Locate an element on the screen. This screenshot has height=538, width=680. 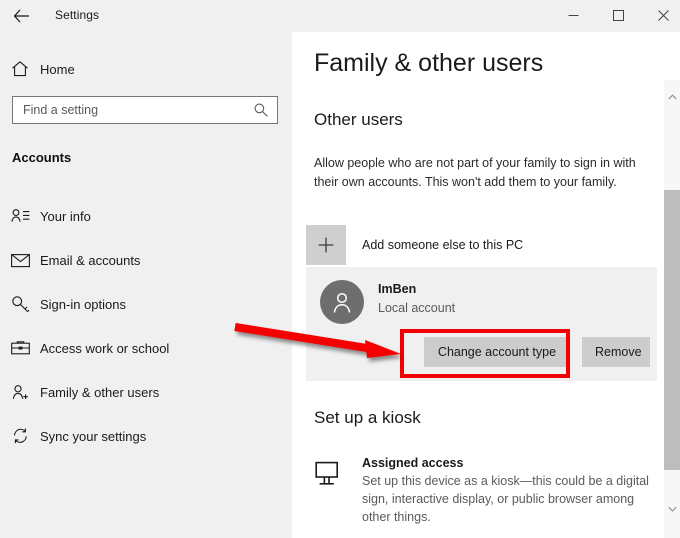
back-button is located at coordinates (21, 16).